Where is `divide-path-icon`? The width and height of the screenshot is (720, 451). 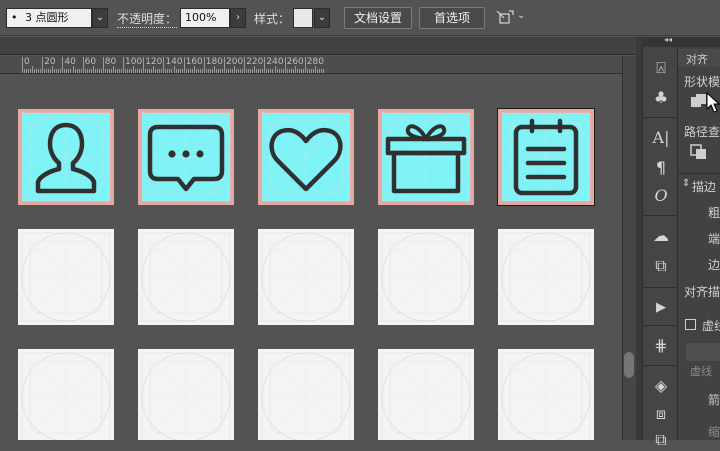 divide-path-icon is located at coordinates (699, 152).